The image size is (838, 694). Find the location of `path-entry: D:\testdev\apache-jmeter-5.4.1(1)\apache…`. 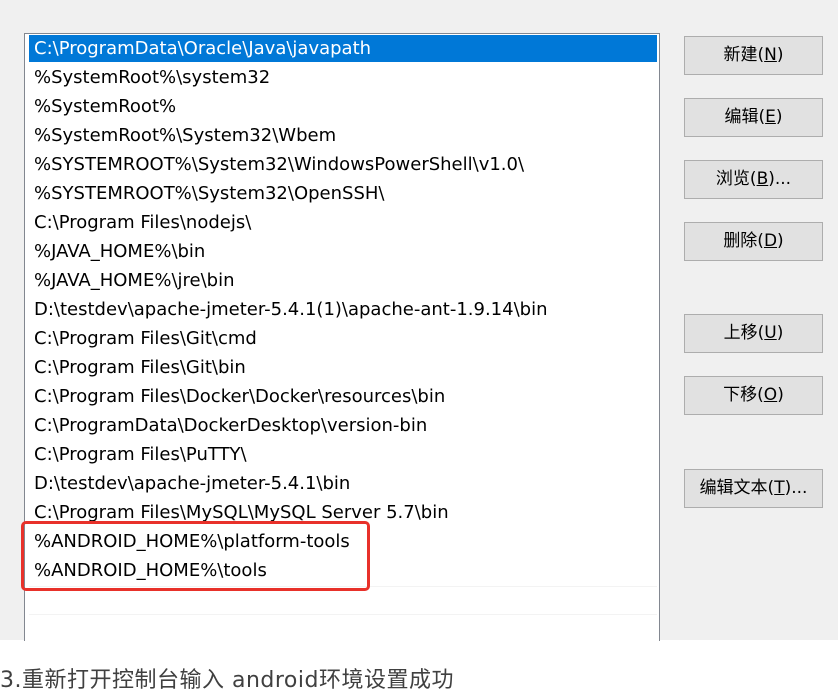

path-entry: D:\testdev\apache-jmeter-5.4.1(1)\apache… is located at coordinates (343, 309).